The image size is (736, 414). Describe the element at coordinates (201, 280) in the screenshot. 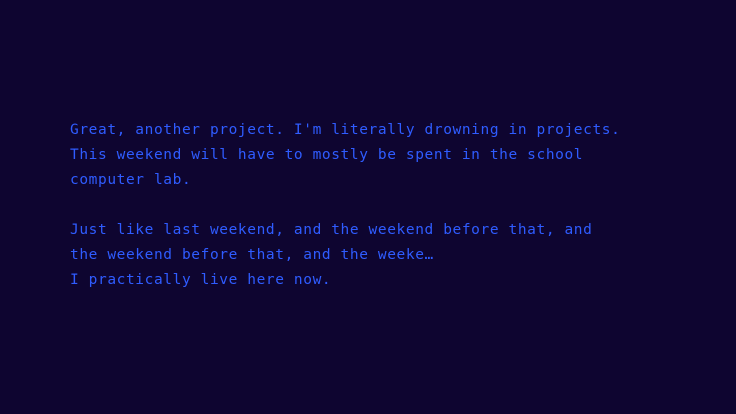

I see `narration-line: I practically live here now.` at that location.